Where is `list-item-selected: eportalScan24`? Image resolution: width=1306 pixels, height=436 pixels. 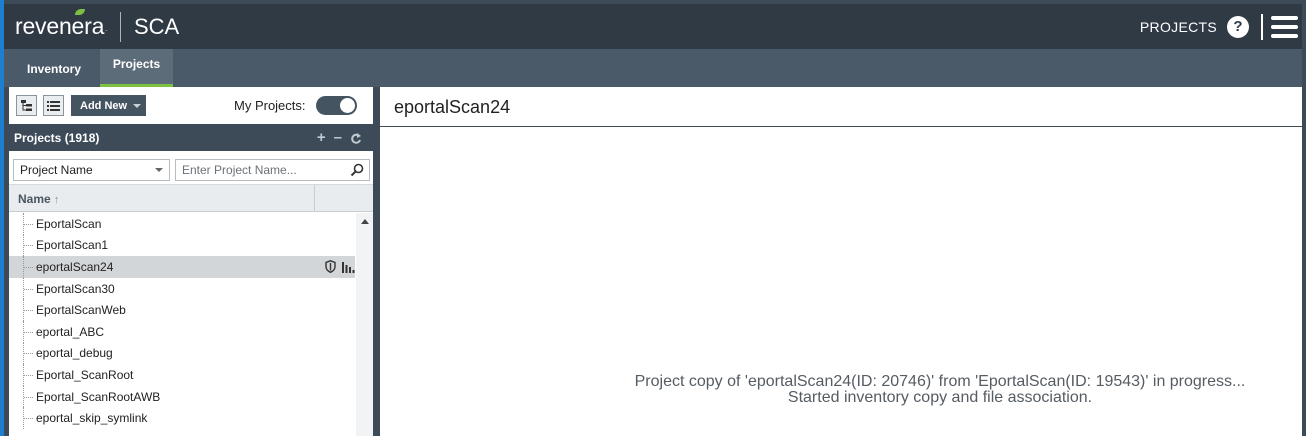
list-item-selected: eportalScan24 is located at coordinates (182, 267).